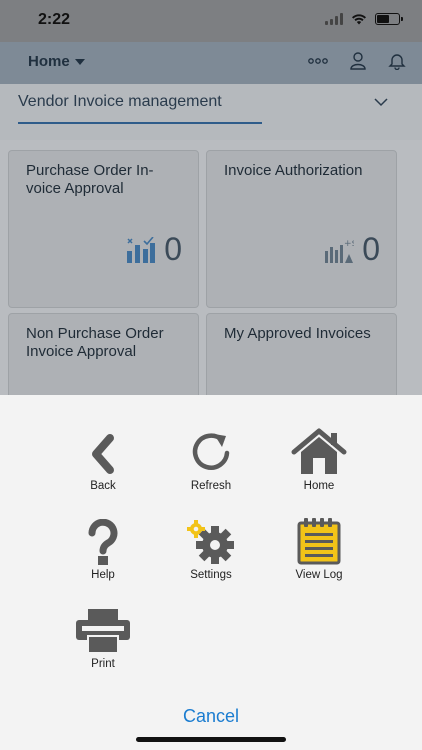 This screenshot has width=422, height=750. What do you see at coordinates (211, 739) in the screenshot?
I see `home-indicator` at bounding box center [211, 739].